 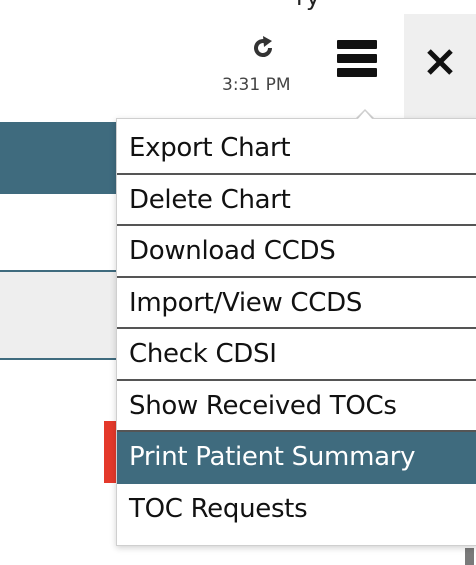 I want to click on menu-item-show-received-tocs: Show Received TOCs, so click(x=296, y=406).